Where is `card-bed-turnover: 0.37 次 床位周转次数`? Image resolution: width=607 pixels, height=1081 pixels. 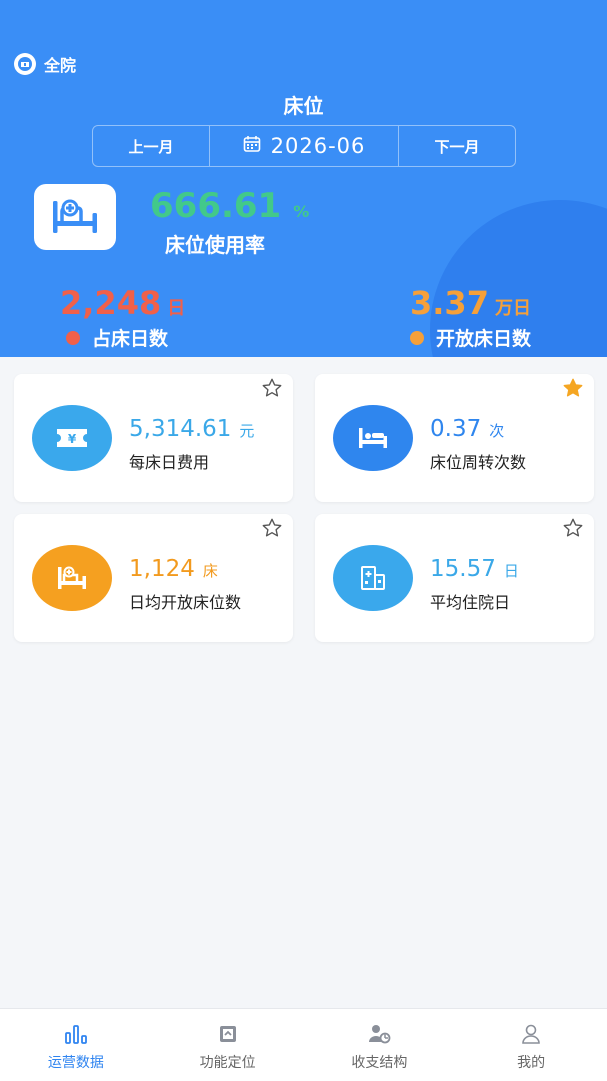 card-bed-turnover: 0.37 次 床位周转次数 is located at coordinates (454, 438).